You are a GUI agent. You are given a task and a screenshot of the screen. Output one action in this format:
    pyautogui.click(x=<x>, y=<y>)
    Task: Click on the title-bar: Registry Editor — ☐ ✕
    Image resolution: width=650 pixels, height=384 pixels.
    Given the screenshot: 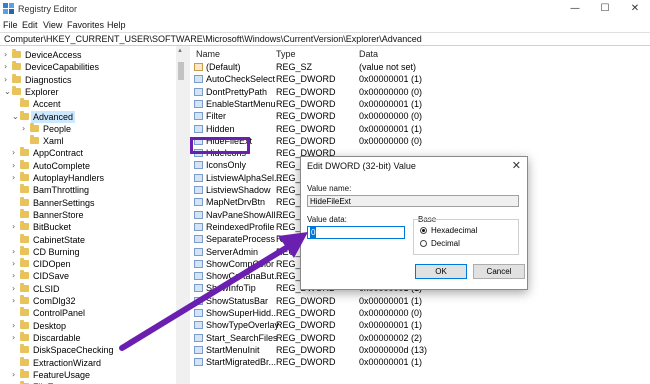 What is the action you would take?
    pyautogui.click(x=325, y=9)
    